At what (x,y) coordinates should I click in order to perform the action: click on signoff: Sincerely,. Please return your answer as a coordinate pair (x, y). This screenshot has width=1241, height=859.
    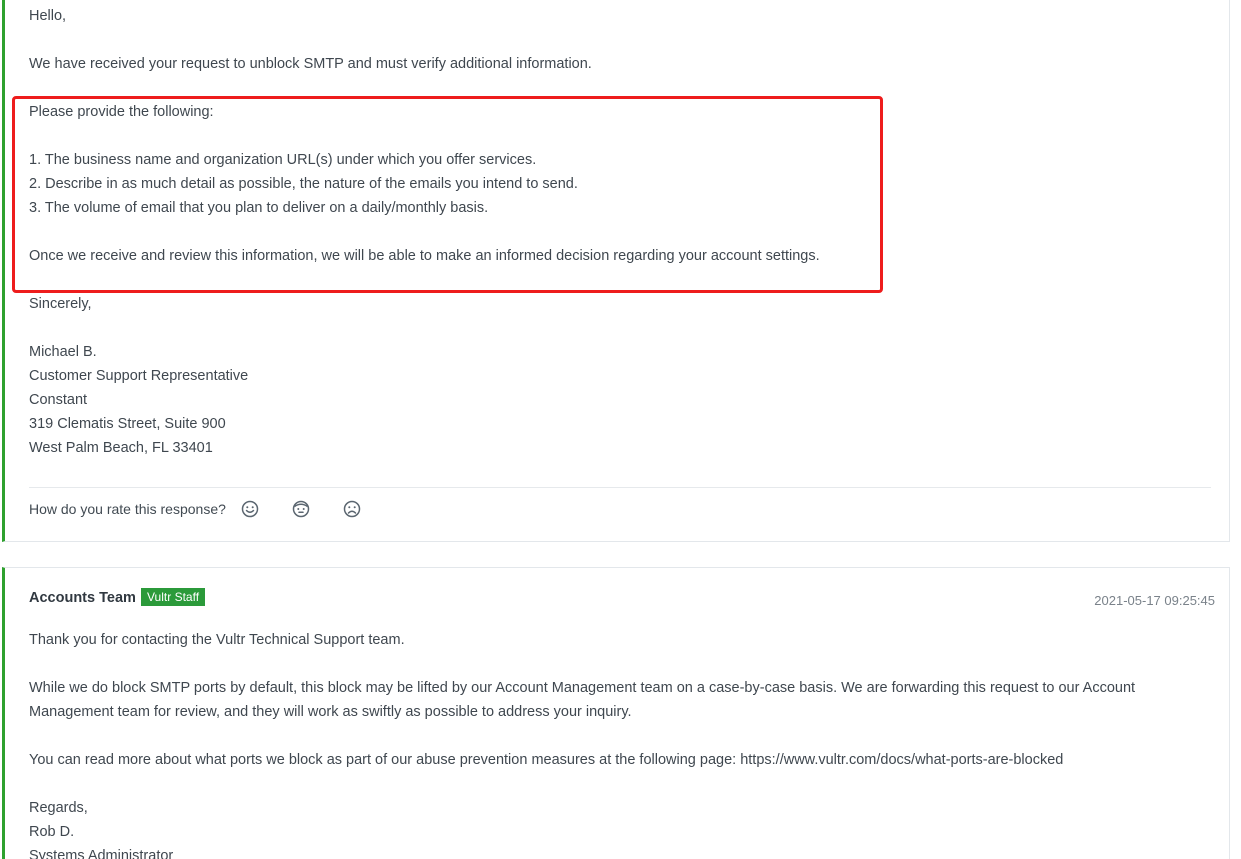
    Looking at the image, I should click on (60, 304).